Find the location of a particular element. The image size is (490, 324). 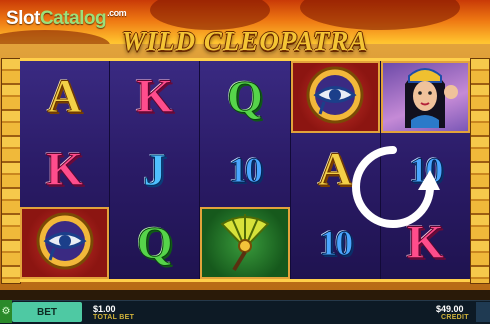

reel-symbol: 10 is located at coordinates (244, 170).